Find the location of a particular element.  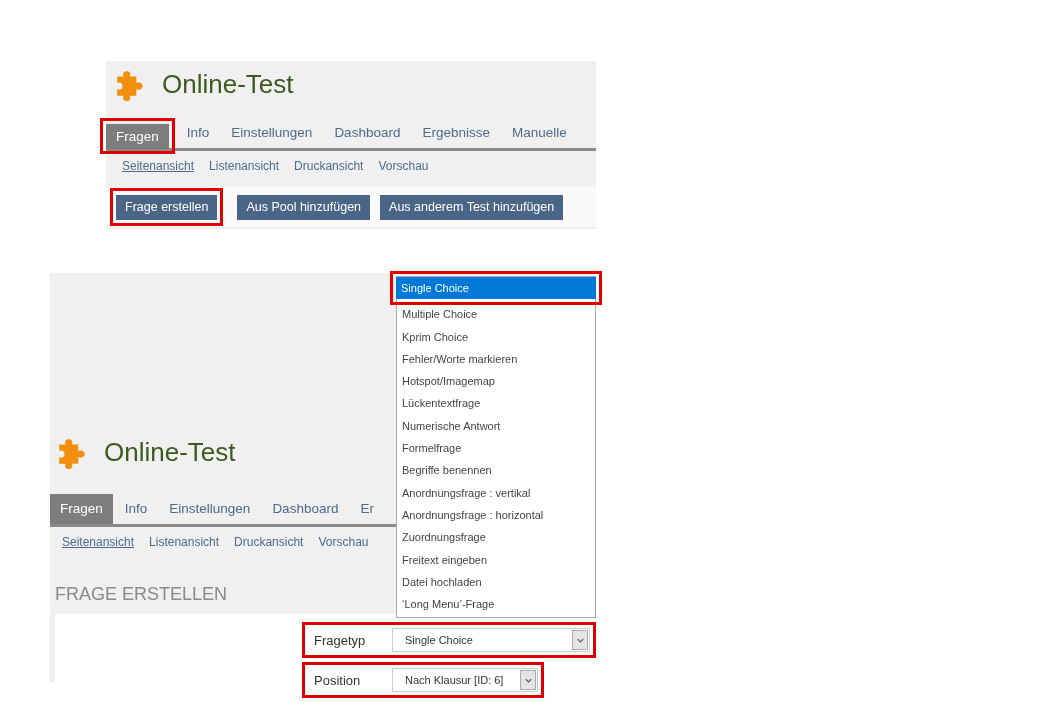

toolbar-button: Aus anderem Test hinzufügen is located at coordinates (472, 207).